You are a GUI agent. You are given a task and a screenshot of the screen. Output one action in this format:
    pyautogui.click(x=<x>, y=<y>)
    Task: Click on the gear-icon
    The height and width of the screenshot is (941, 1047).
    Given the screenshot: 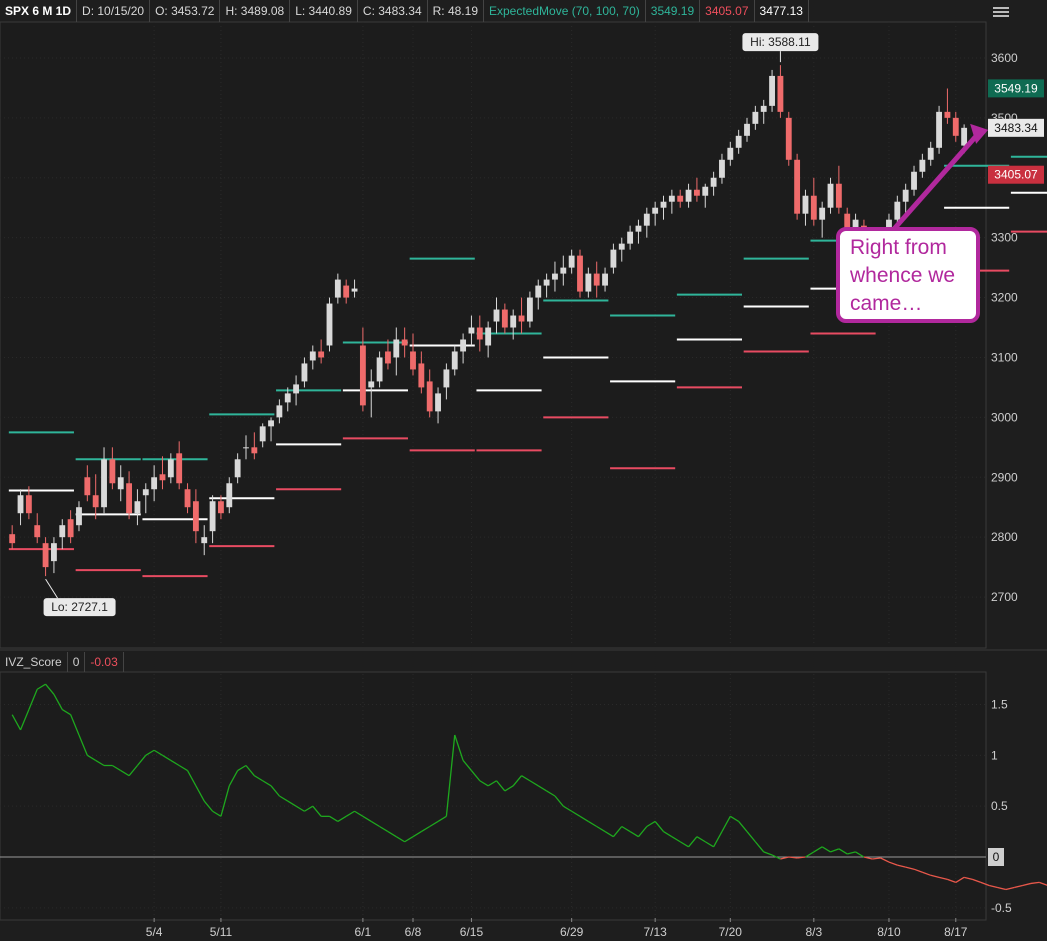 What is the action you would take?
    pyautogui.click(x=1001, y=12)
    